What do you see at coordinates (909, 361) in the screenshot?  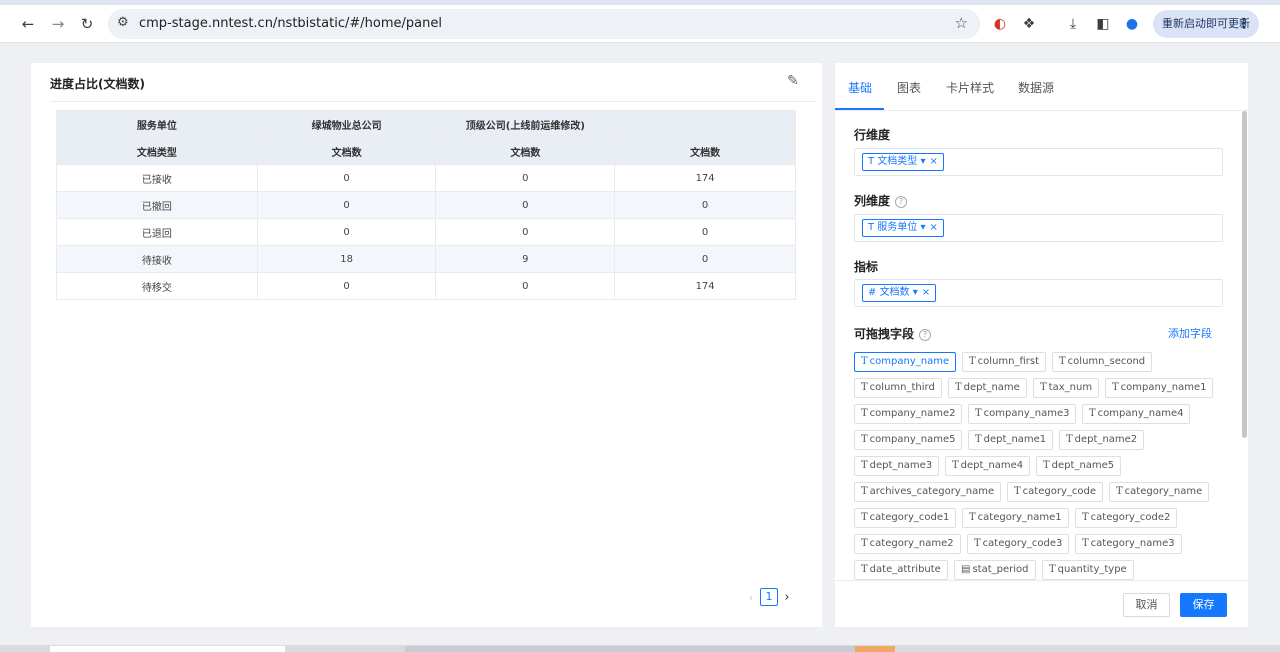 I see `field-chip-label: company_name` at bounding box center [909, 361].